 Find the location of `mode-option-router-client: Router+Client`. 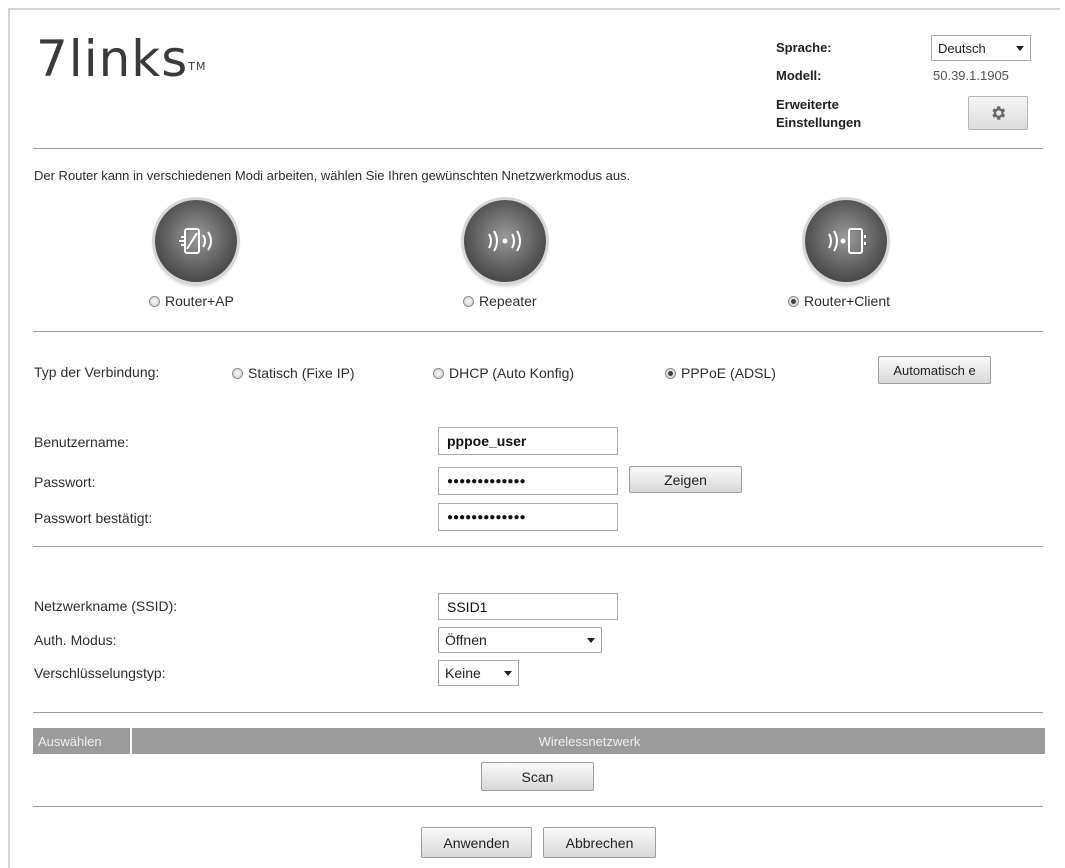

mode-option-router-client: Router+Client is located at coordinates (839, 301).